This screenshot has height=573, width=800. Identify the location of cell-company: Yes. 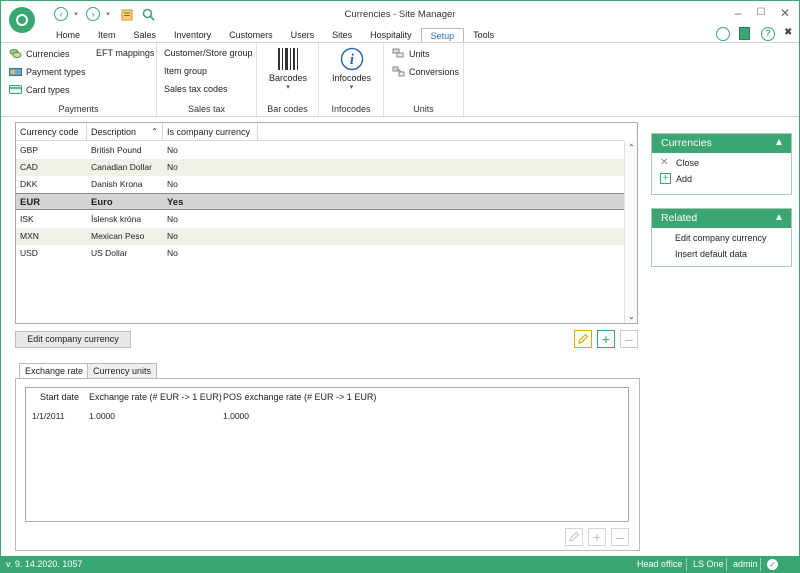
(175, 202).